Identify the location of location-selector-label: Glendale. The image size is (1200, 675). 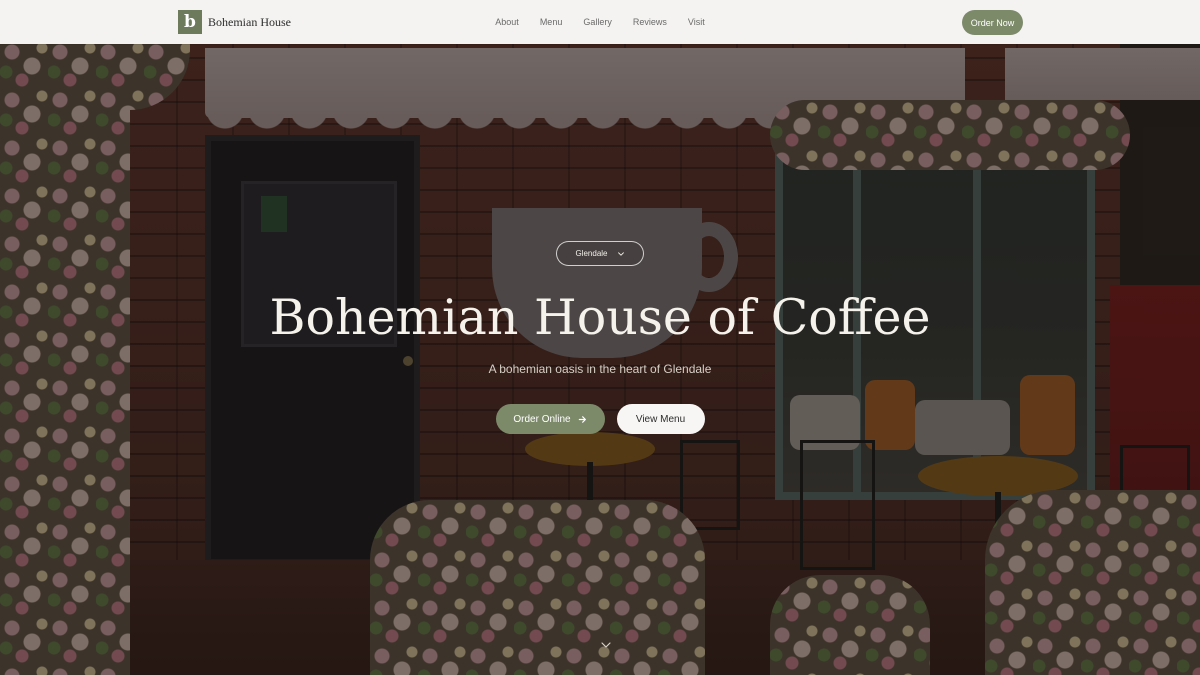
(591, 253).